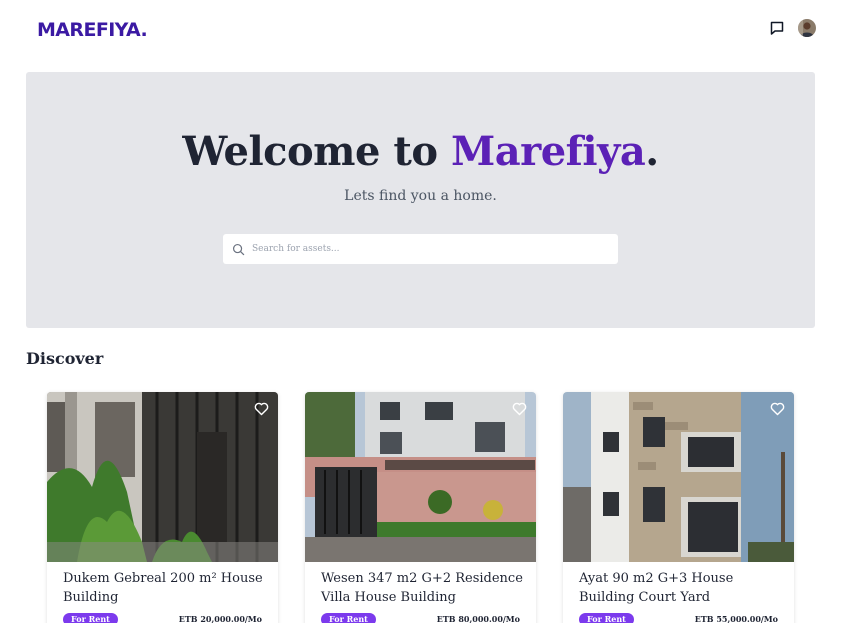  I want to click on hero-title: Welcome to Marefiya., so click(420, 151).